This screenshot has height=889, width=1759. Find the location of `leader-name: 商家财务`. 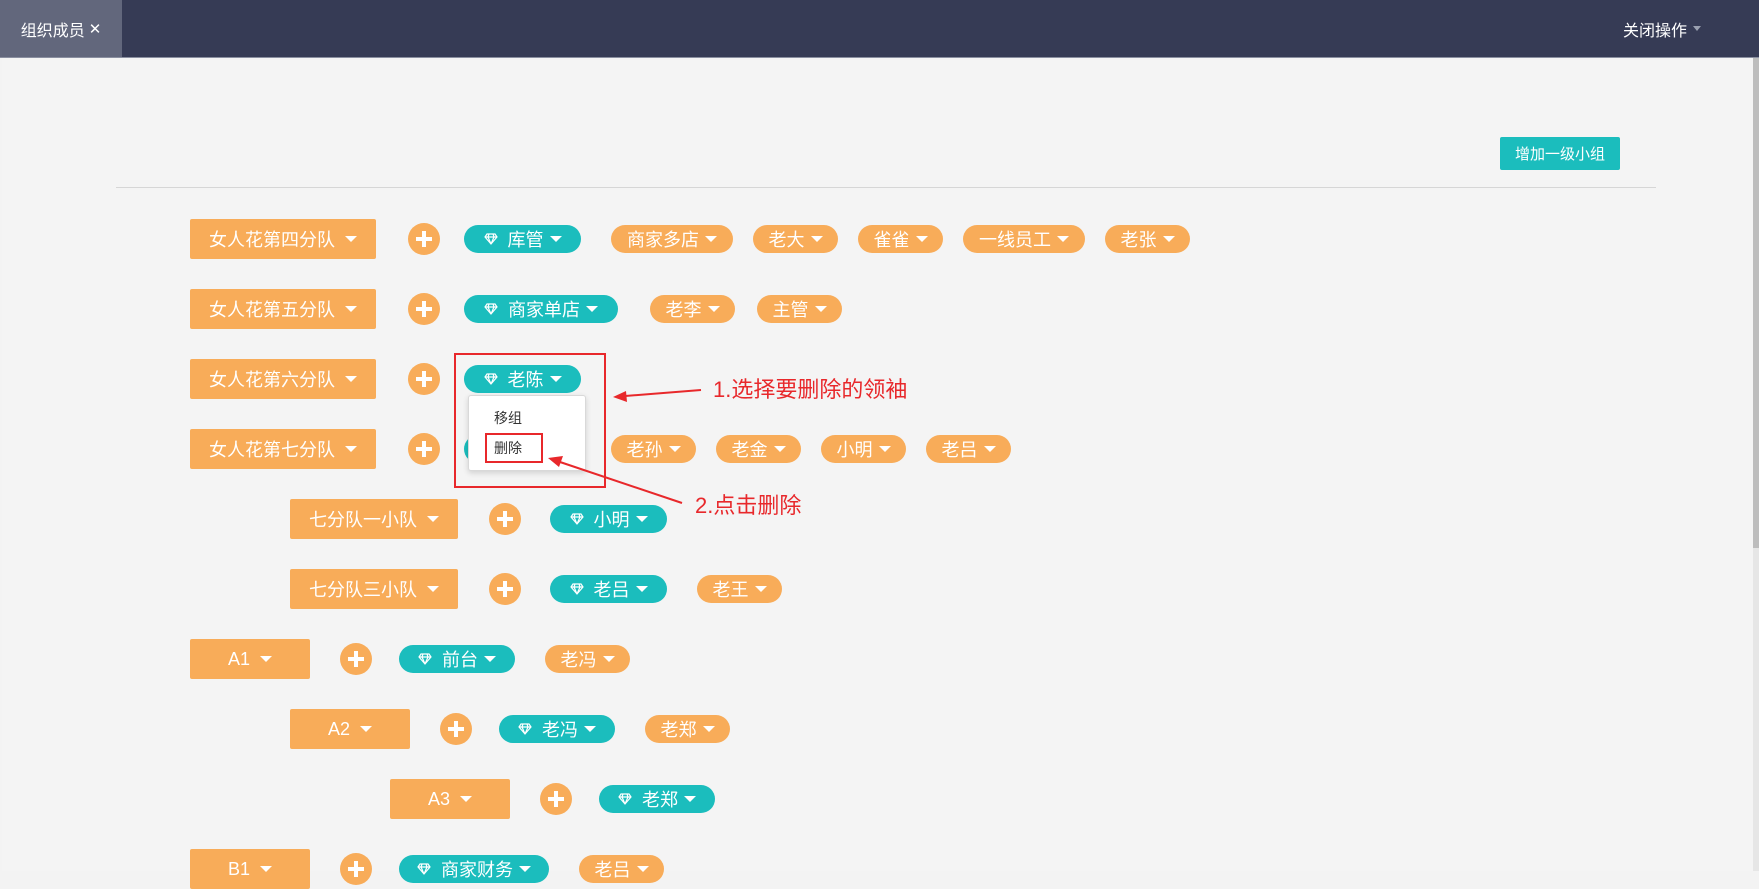

leader-name: 商家财务 is located at coordinates (477, 870).